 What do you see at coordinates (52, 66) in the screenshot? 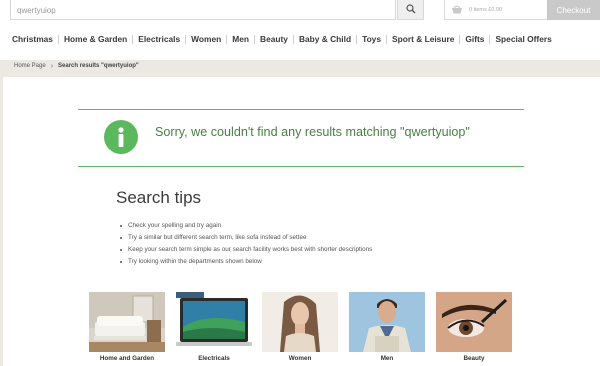
I see `chevron-right-icon: ›` at bounding box center [52, 66].